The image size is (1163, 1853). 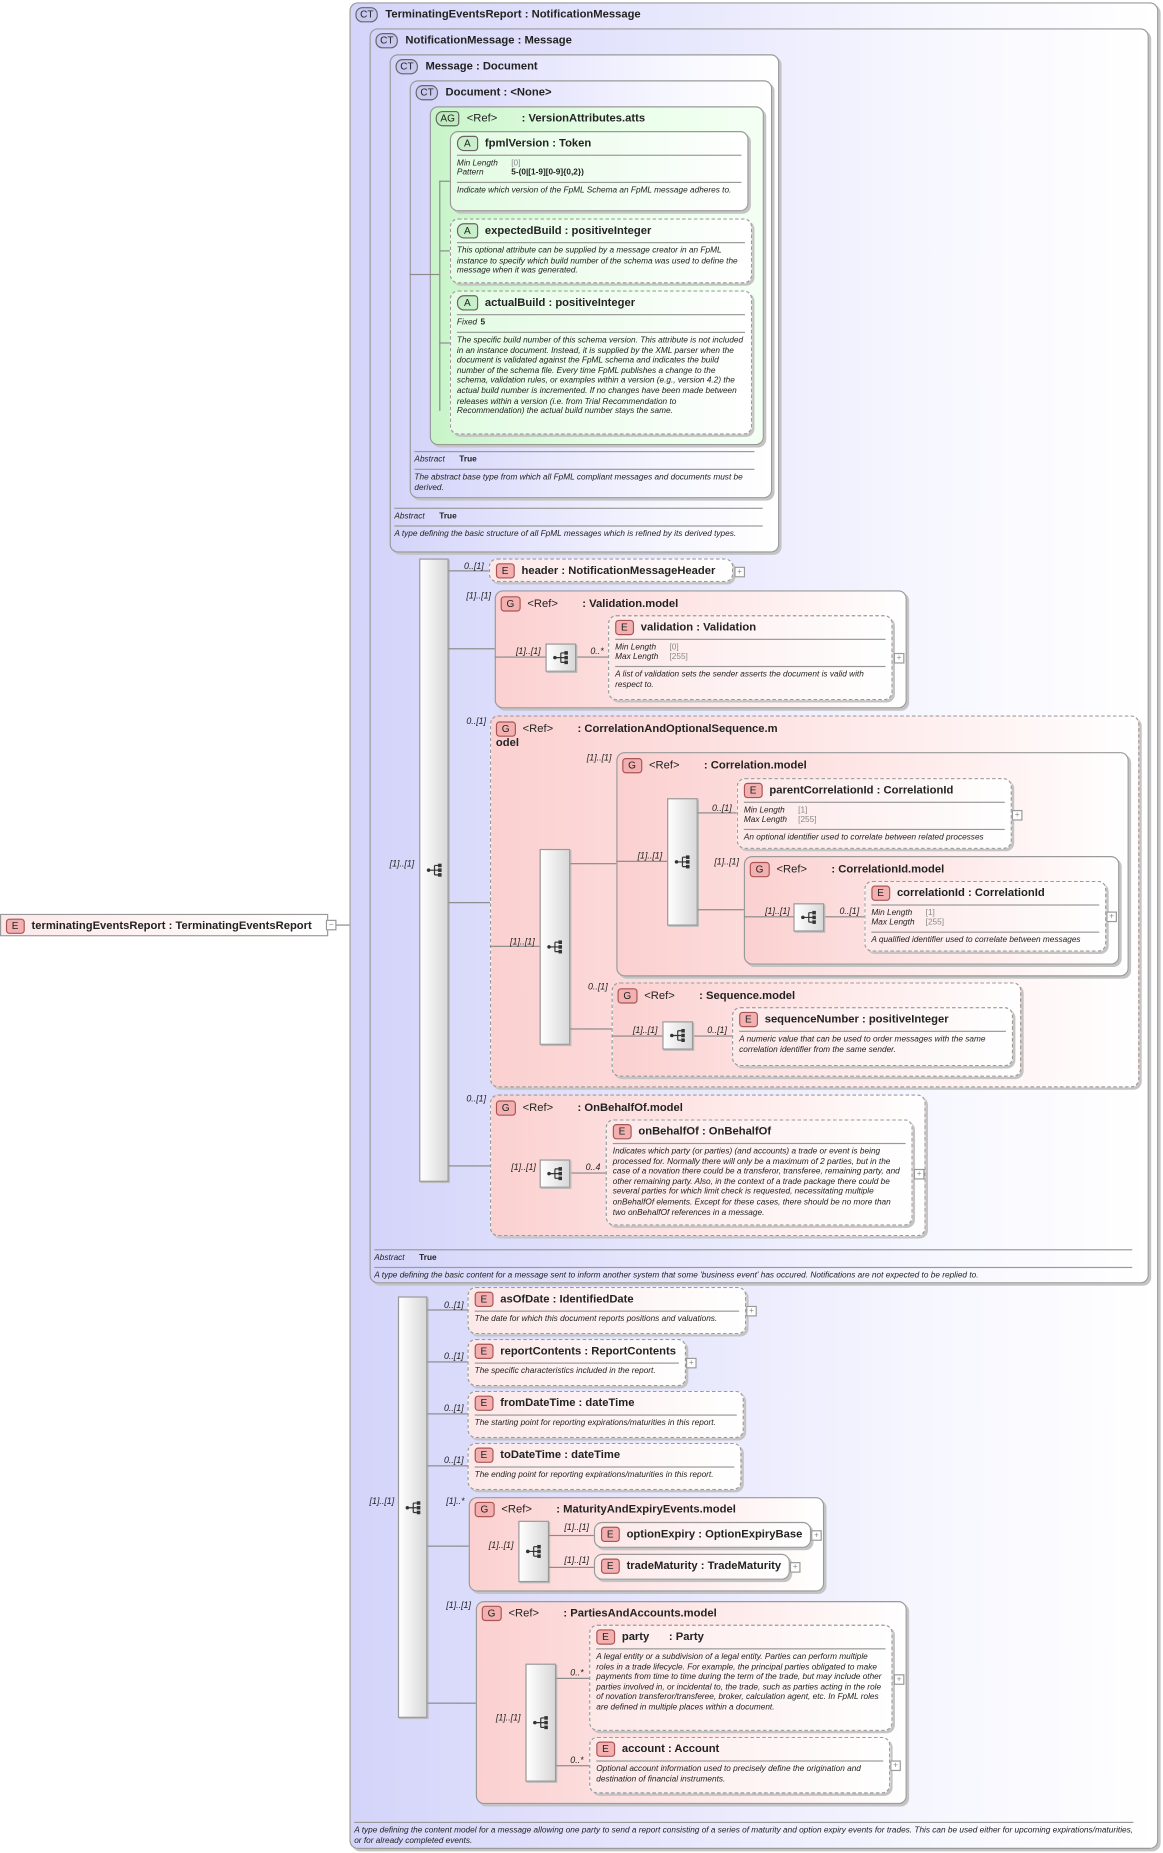 I want to click on element-name: onBehalfOf, so click(x=668, y=1132).